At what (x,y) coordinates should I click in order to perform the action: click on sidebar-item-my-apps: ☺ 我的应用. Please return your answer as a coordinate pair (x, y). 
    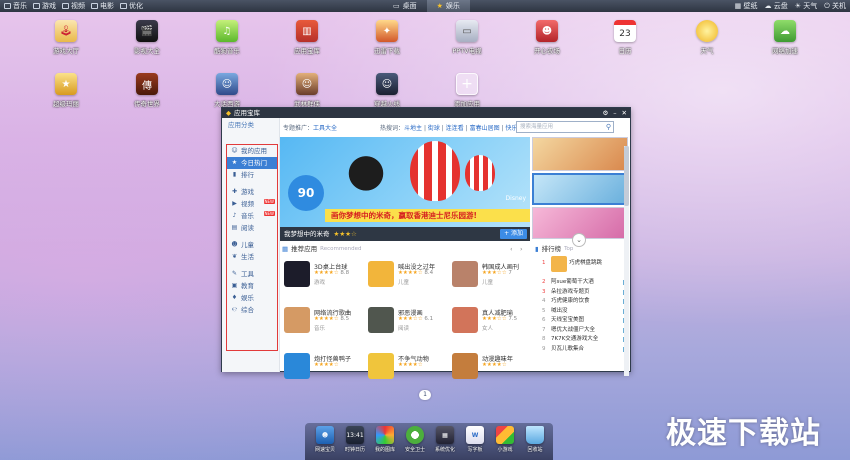
    Looking at the image, I should click on (252, 151).